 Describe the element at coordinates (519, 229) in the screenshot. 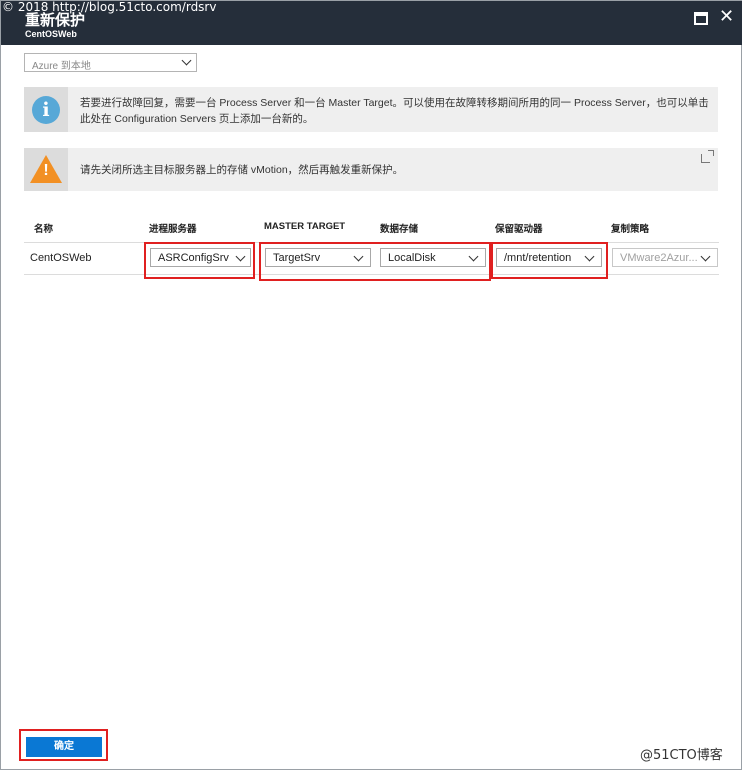

I see `header-retention-drive: 保留驱动器` at that location.